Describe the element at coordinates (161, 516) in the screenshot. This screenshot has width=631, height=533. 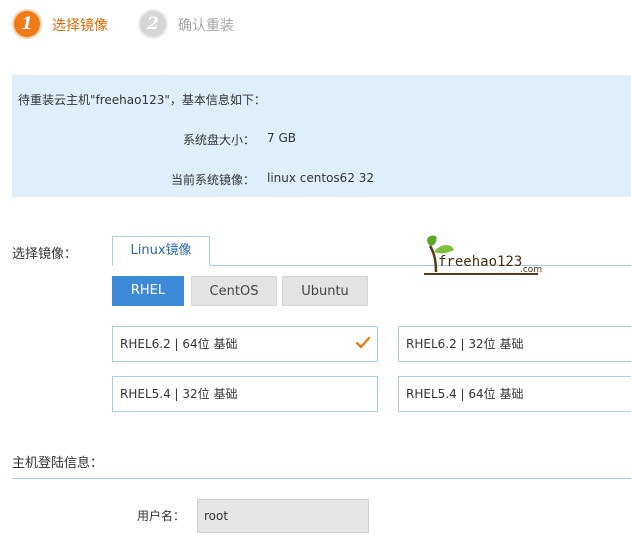
I see `username-label: 用户名：` at that location.